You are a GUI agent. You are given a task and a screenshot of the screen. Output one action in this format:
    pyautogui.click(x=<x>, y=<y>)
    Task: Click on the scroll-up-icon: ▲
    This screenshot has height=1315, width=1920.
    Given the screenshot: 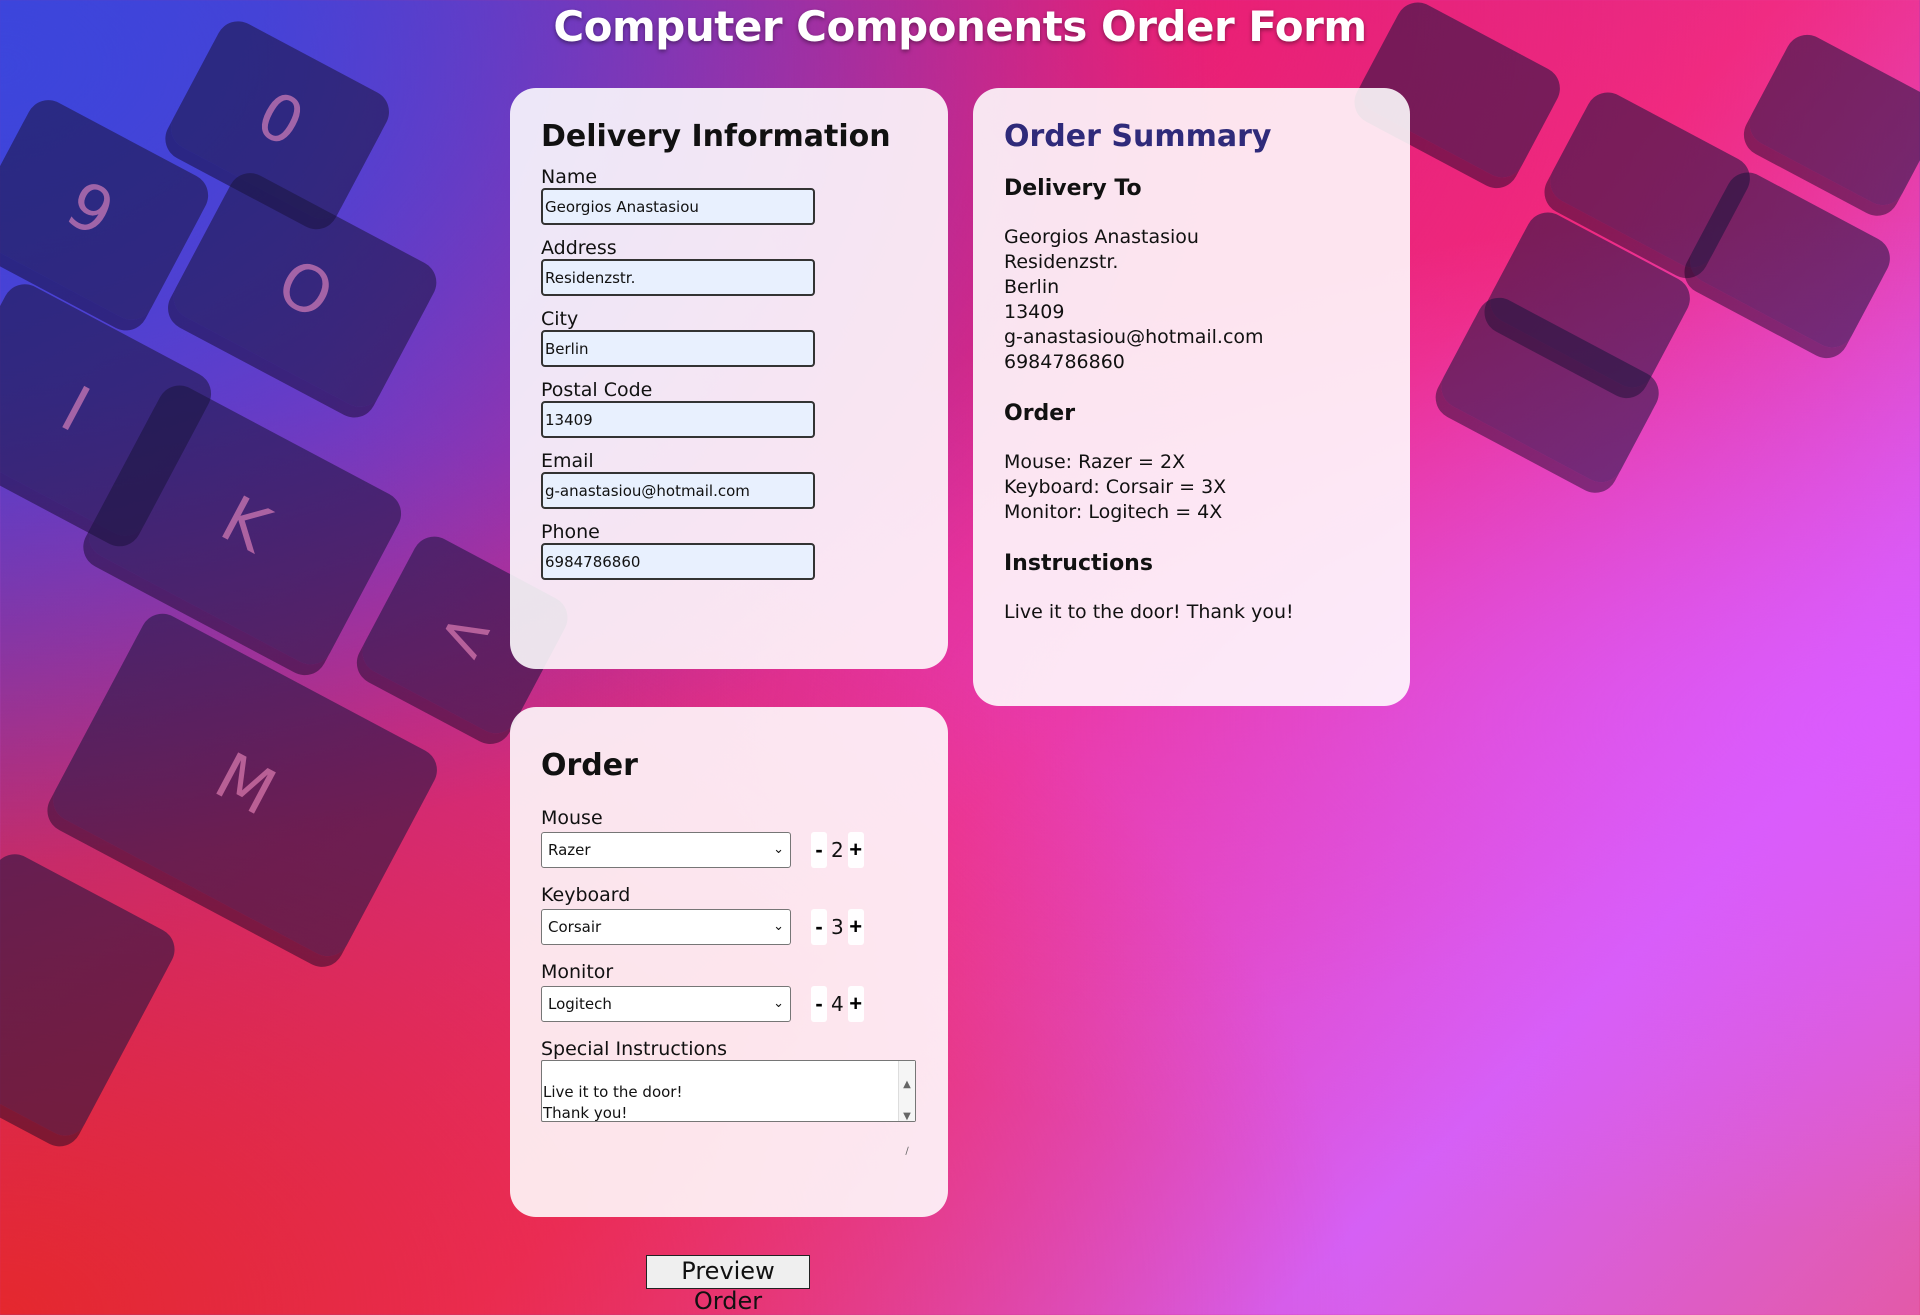 What is the action you would take?
    pyautogui.click(x=907, y=1085)
    